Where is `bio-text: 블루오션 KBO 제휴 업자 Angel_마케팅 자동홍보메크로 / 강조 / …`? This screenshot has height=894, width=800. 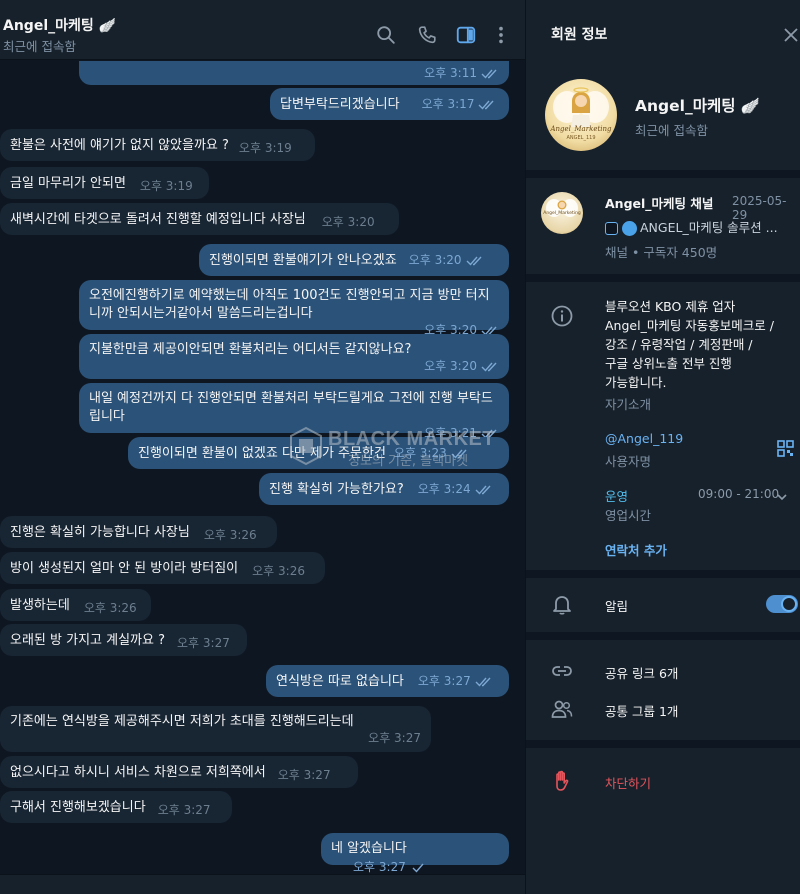 bio-text: 블루오션 KBO 제휴 업자 Angel_마케팅 자동홍보메크로 / 강조 / … is located at coordinates (689, 344).